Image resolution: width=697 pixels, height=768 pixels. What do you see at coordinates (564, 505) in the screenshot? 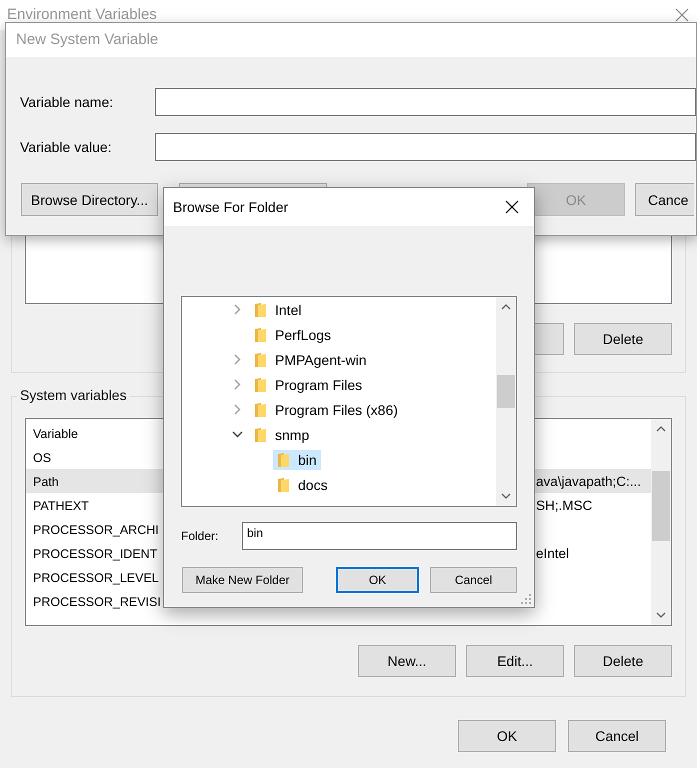
I see `table-cell: SH;.MSC` at bounding box center [564, 505].